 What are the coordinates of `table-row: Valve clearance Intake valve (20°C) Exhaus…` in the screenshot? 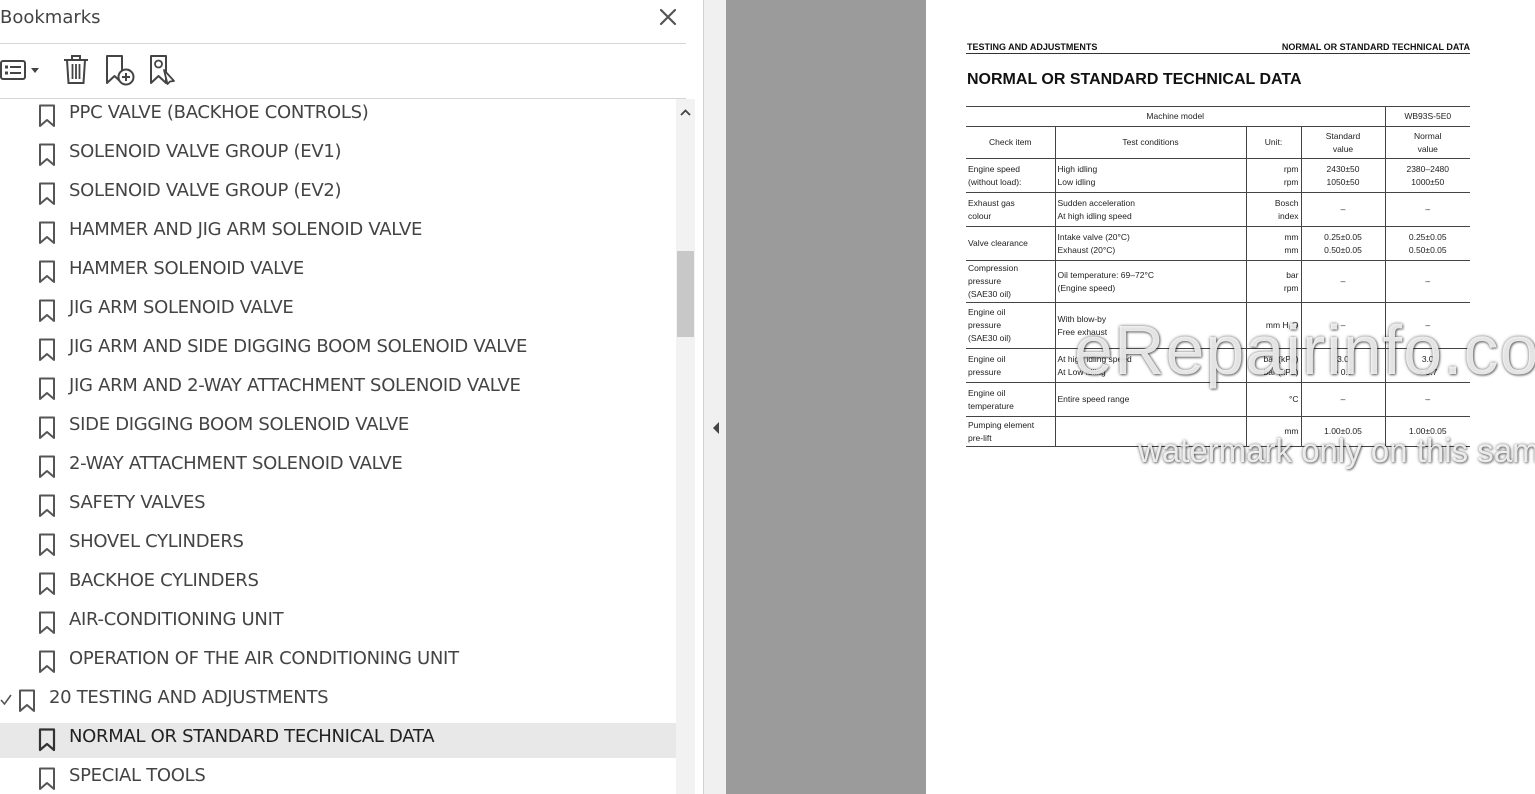 It's located at (1218, 243).